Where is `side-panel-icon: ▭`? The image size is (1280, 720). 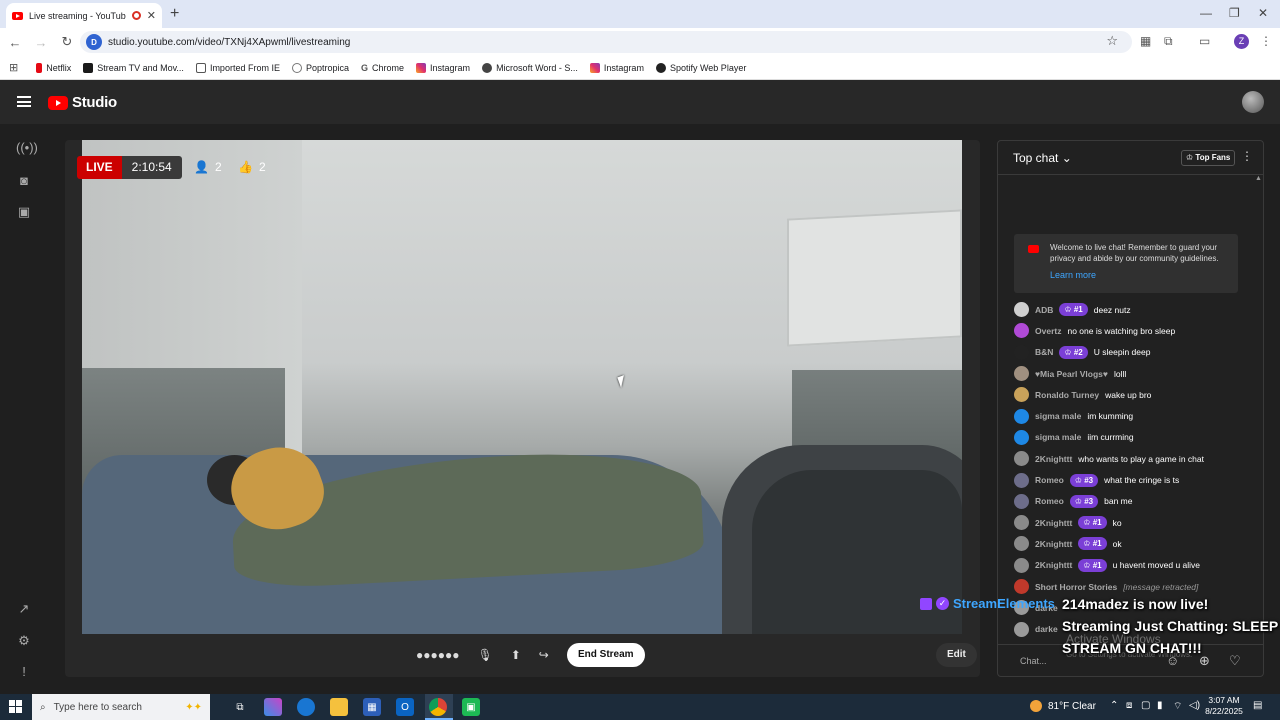
side-panel-icon: ▭ is located at coordinates (1204, 41).